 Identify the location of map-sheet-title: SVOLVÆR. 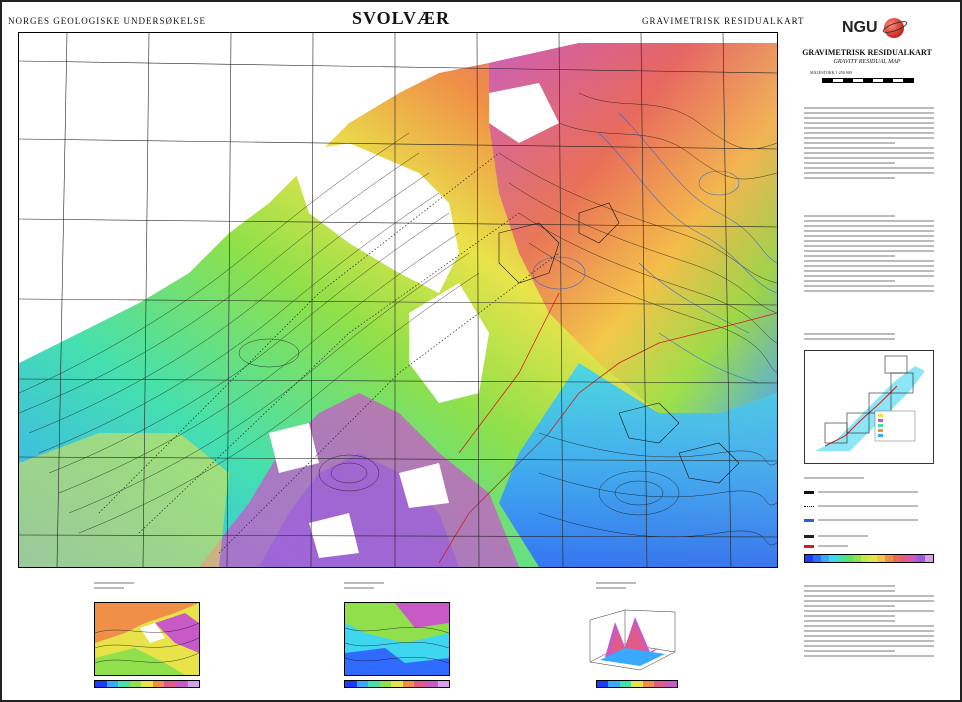
(401, 18).